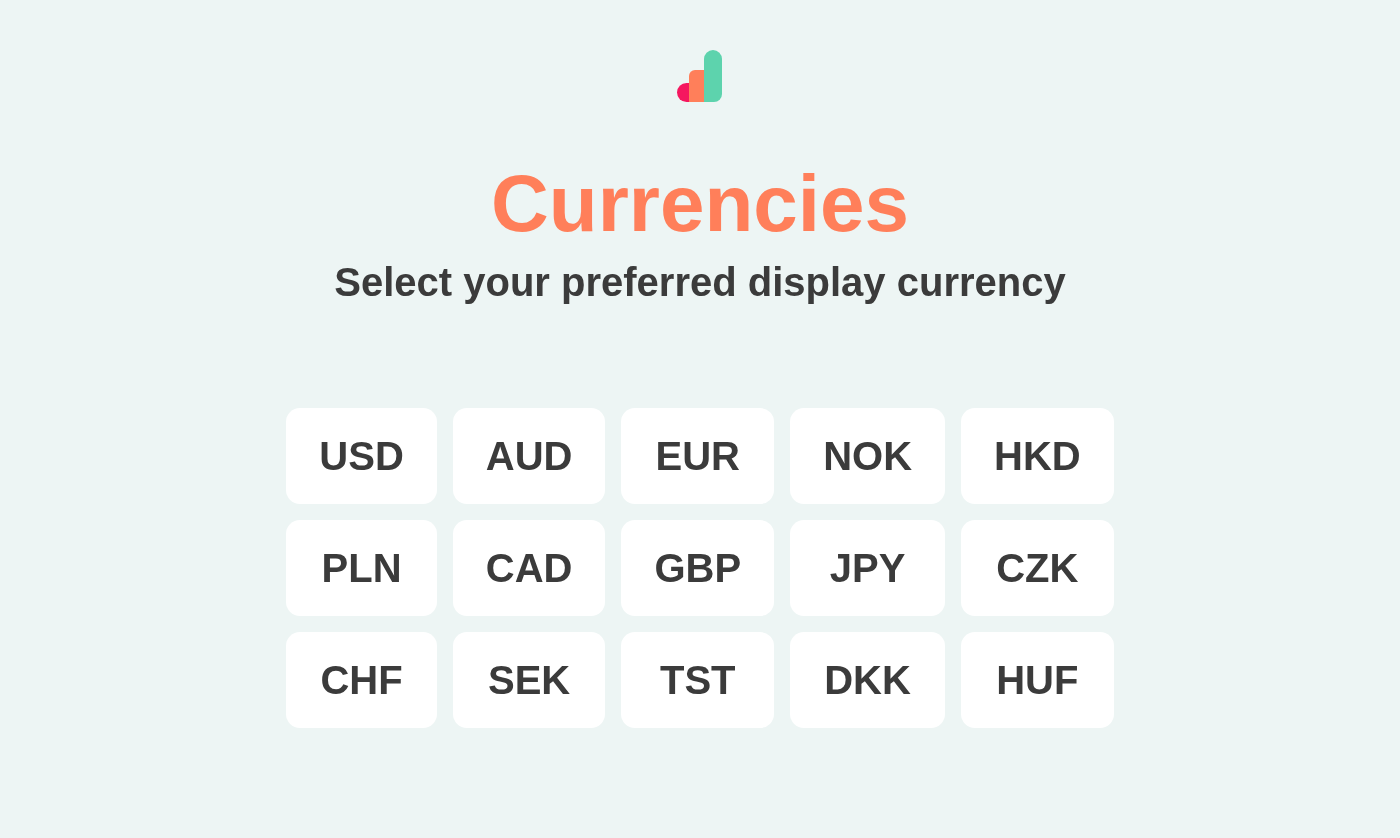 The height and width of the screenshot is (838, 1400). What do you see at coordinates (867, 456) in the screenshot?
I see `currency-button: NOK` at bounding box center [867, 456].